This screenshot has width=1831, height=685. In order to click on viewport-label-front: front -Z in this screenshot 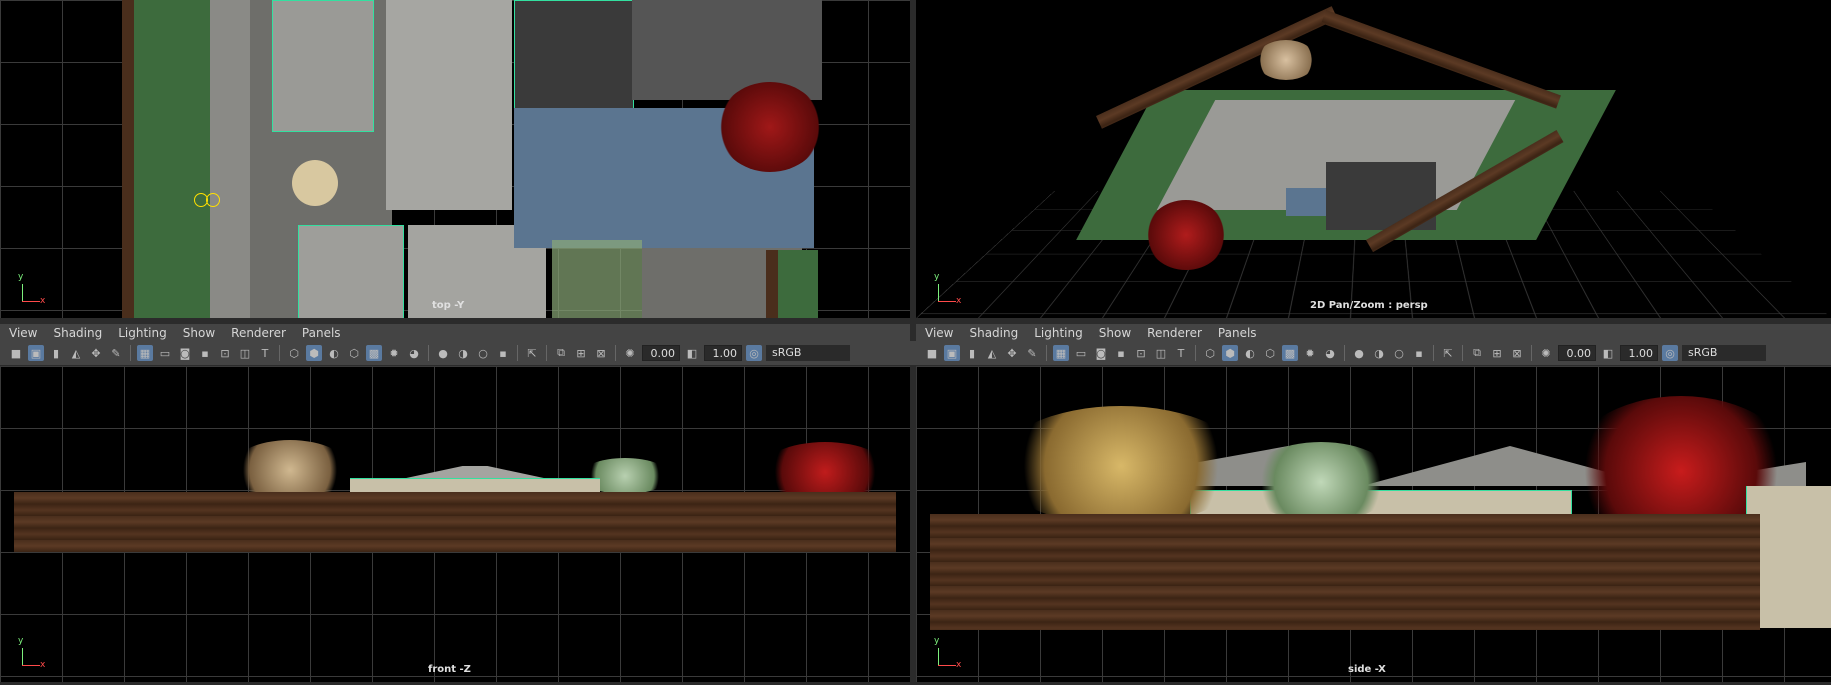, I will do `click(449, 669)`.